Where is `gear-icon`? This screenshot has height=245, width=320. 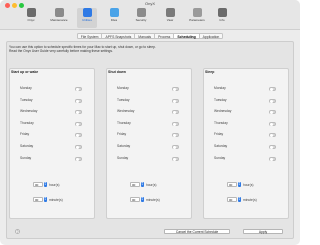 gear-icon is located at coordinates (87, 12).